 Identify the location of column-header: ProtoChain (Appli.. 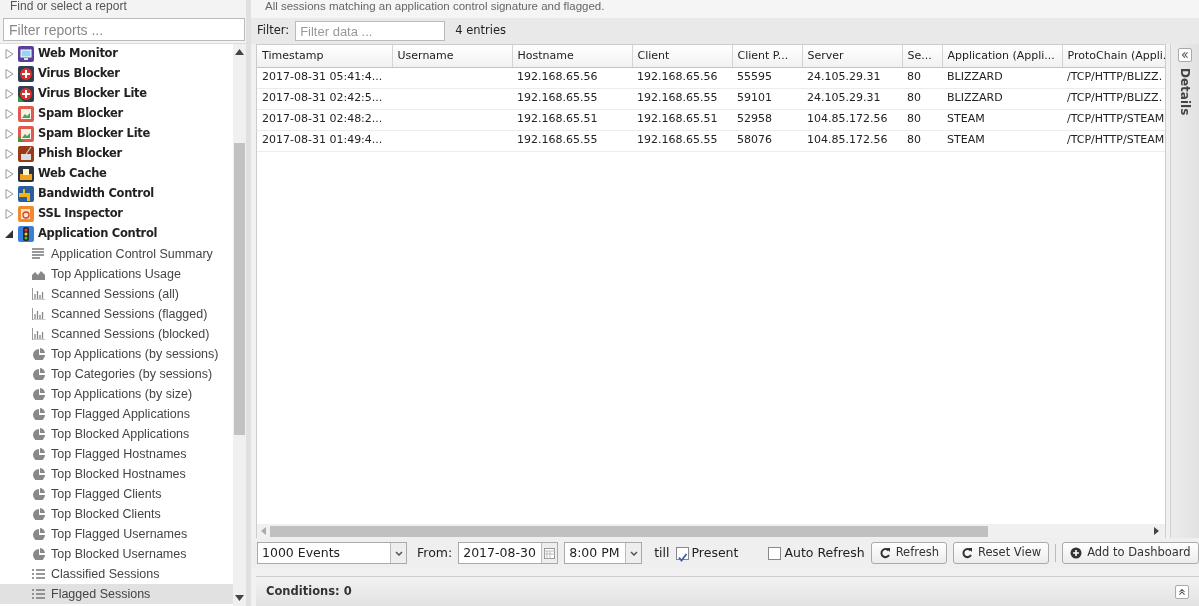
(1113, 56).